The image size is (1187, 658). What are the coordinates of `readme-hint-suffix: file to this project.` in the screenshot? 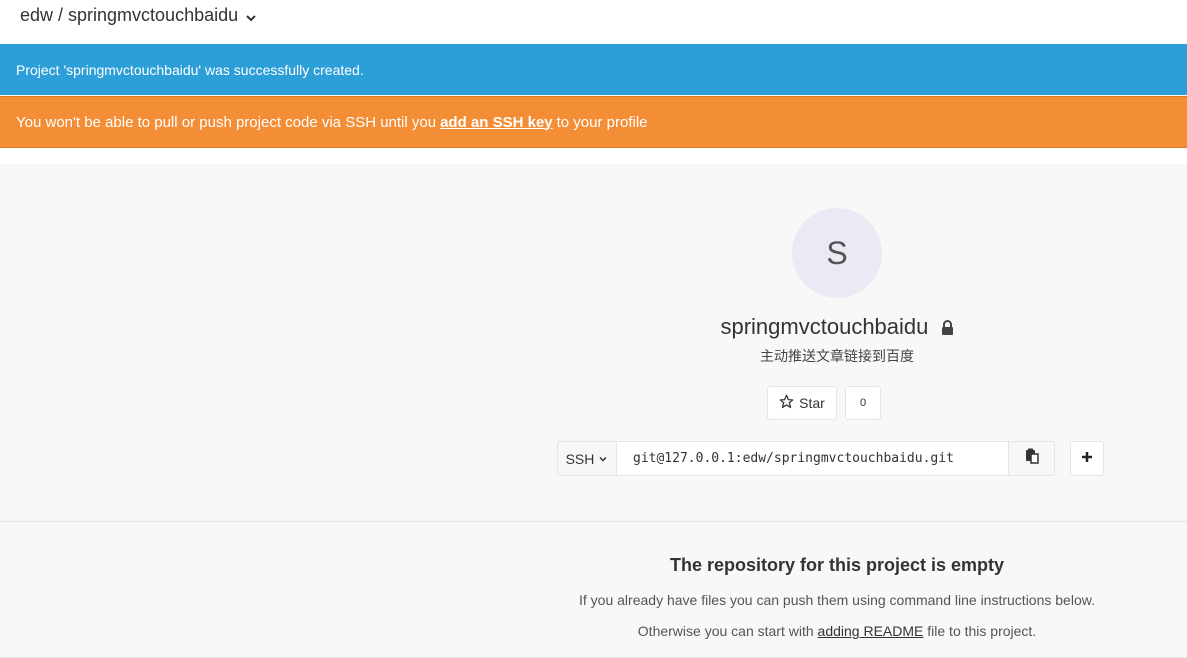 It's located at (982, 631).